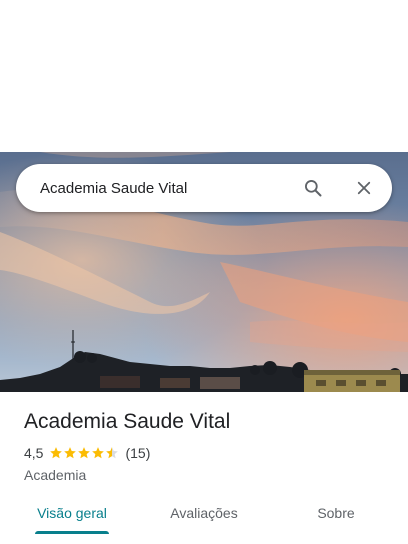 The image size is (408, 544). I want to click on close-icon, so click(364, 188).